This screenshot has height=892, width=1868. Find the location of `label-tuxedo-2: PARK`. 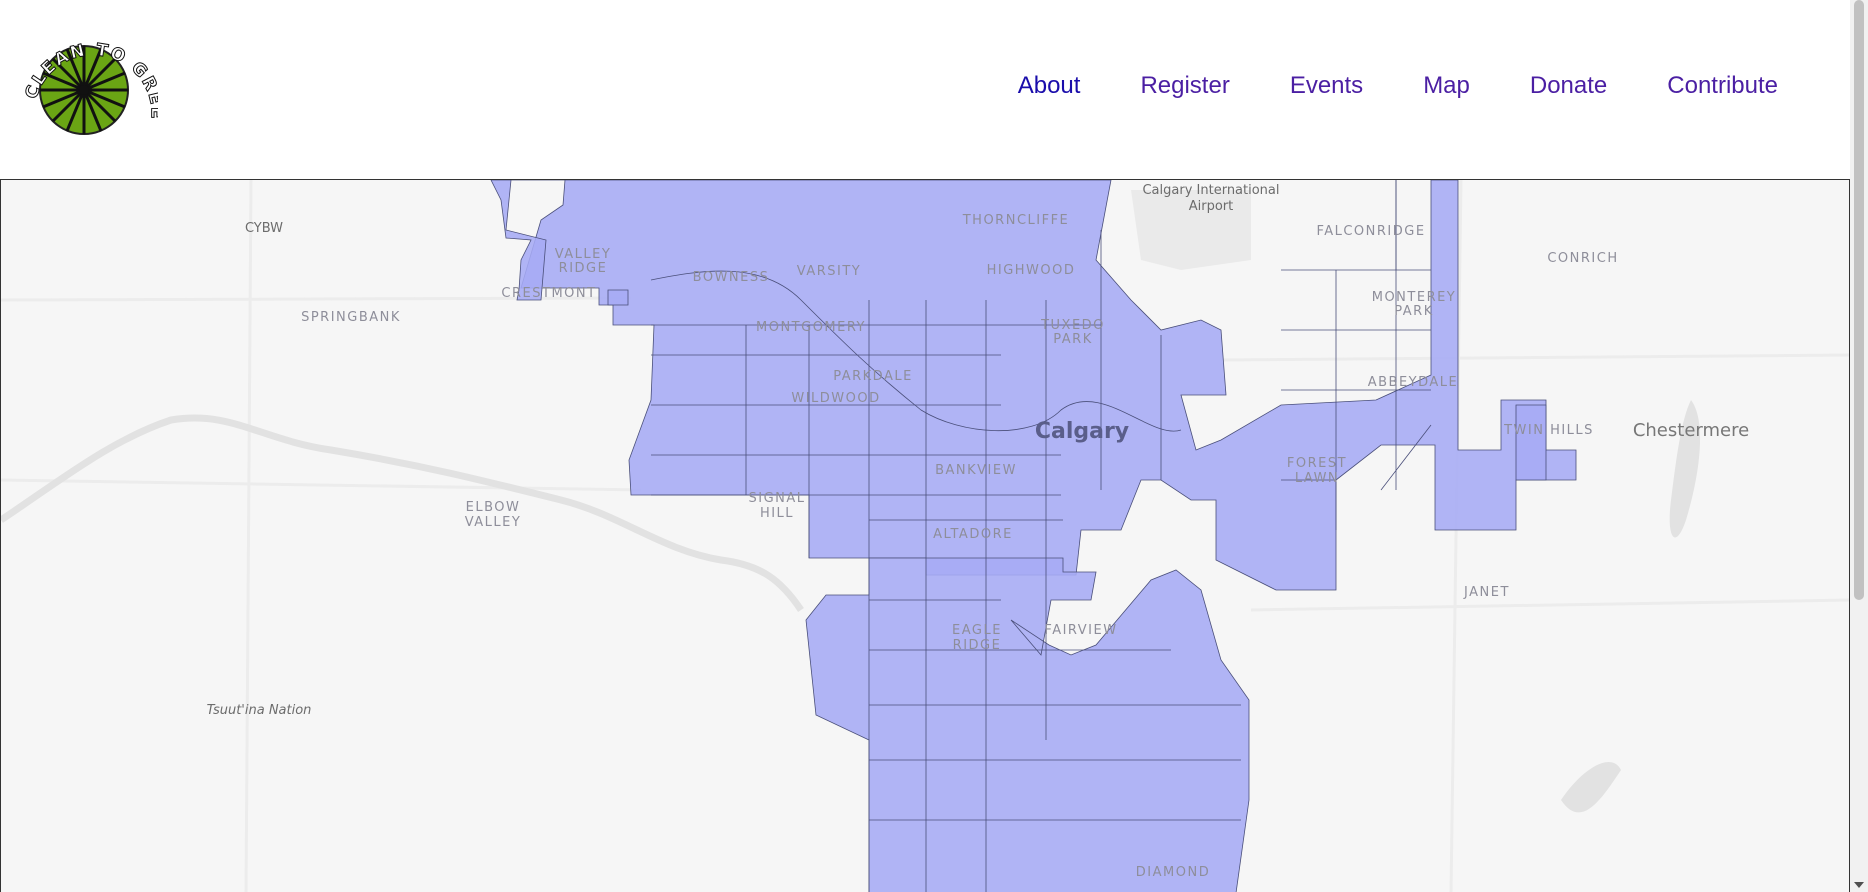

label-tuxedo-2: PARK is located at coordinates (1072, 339).